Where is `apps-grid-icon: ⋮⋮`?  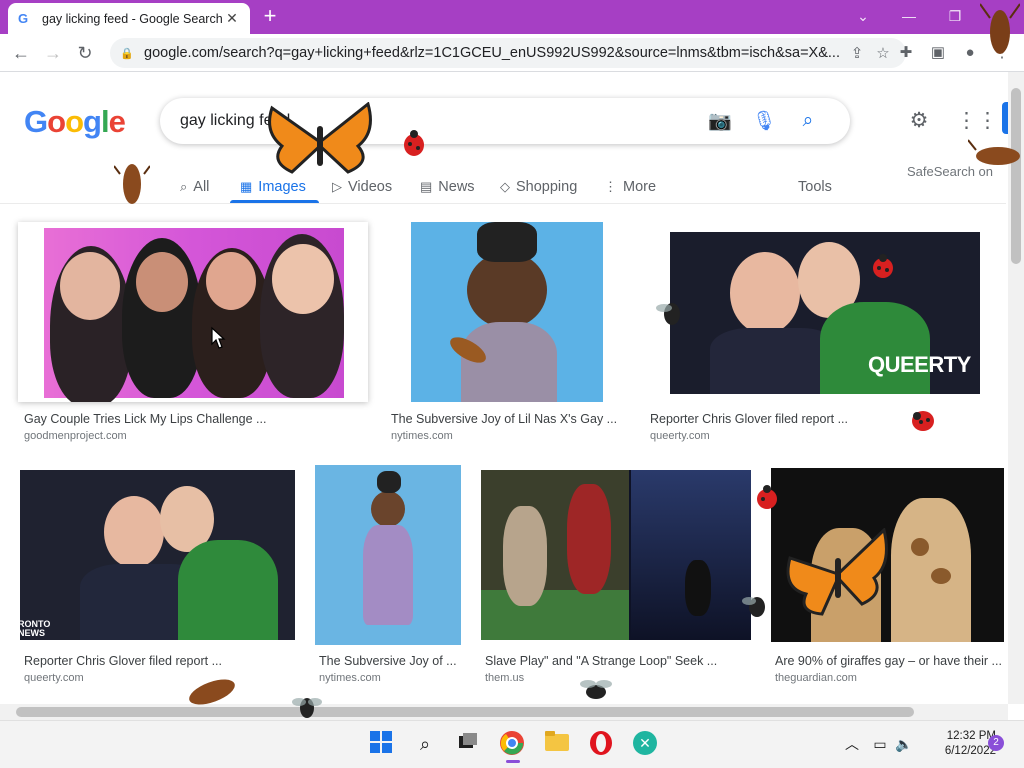
apps-grid-icon: ⋮⋮ is located at coordinates (977, 121).